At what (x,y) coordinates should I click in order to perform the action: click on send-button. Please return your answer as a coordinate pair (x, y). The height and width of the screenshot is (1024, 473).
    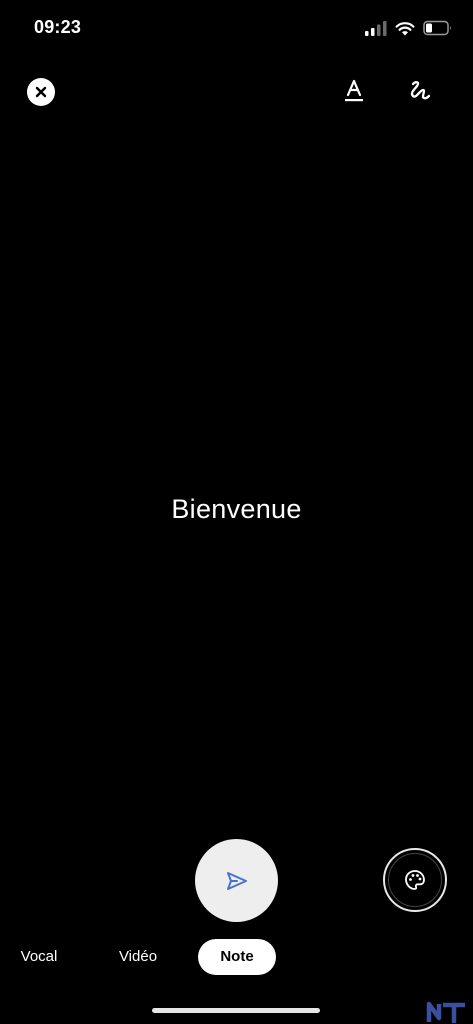
    Looking at the image, I should click on (236, 880).